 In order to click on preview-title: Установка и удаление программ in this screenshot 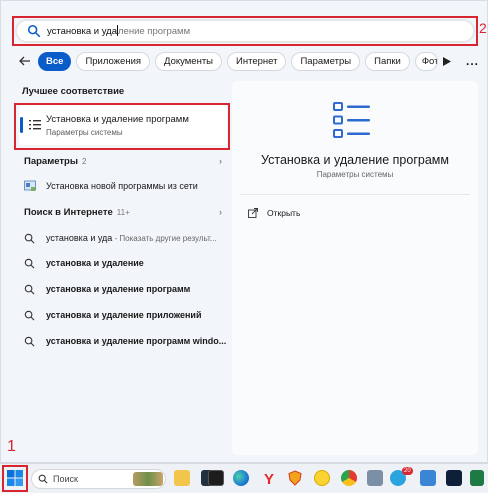, I will do `click(355, 160)`.